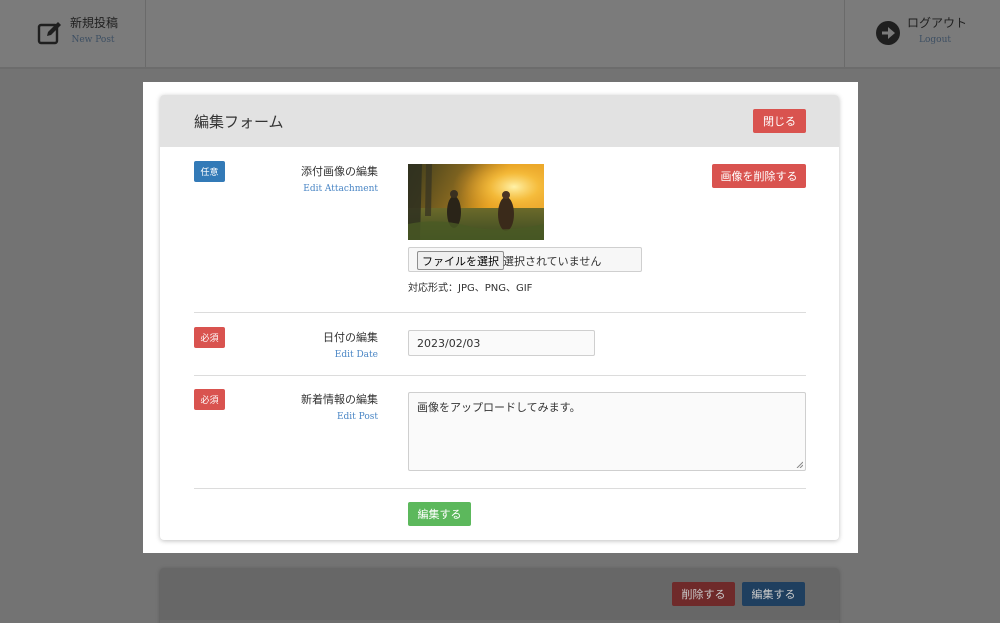 This screenshot has height=623, width=1000. What do you see at coordinates (888, 33) in the screenshot?
I see `arrow-circle-right-icon` at bounding box center [888, 33].